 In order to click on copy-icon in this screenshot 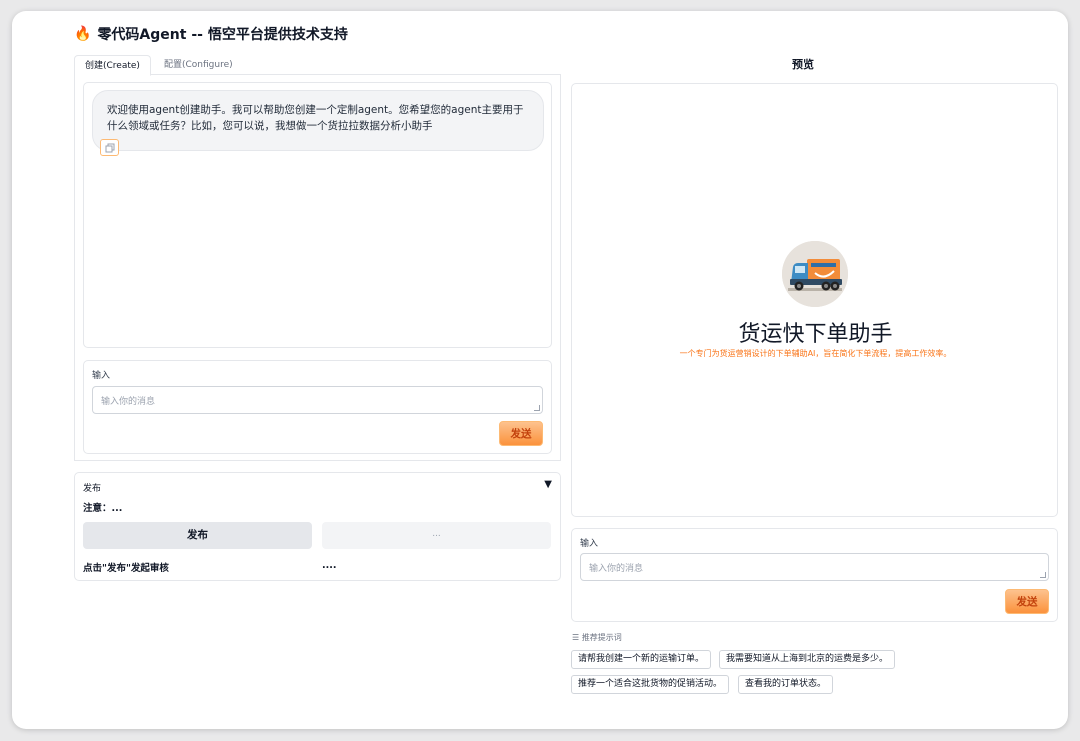, I will do `click(109, 147)`.